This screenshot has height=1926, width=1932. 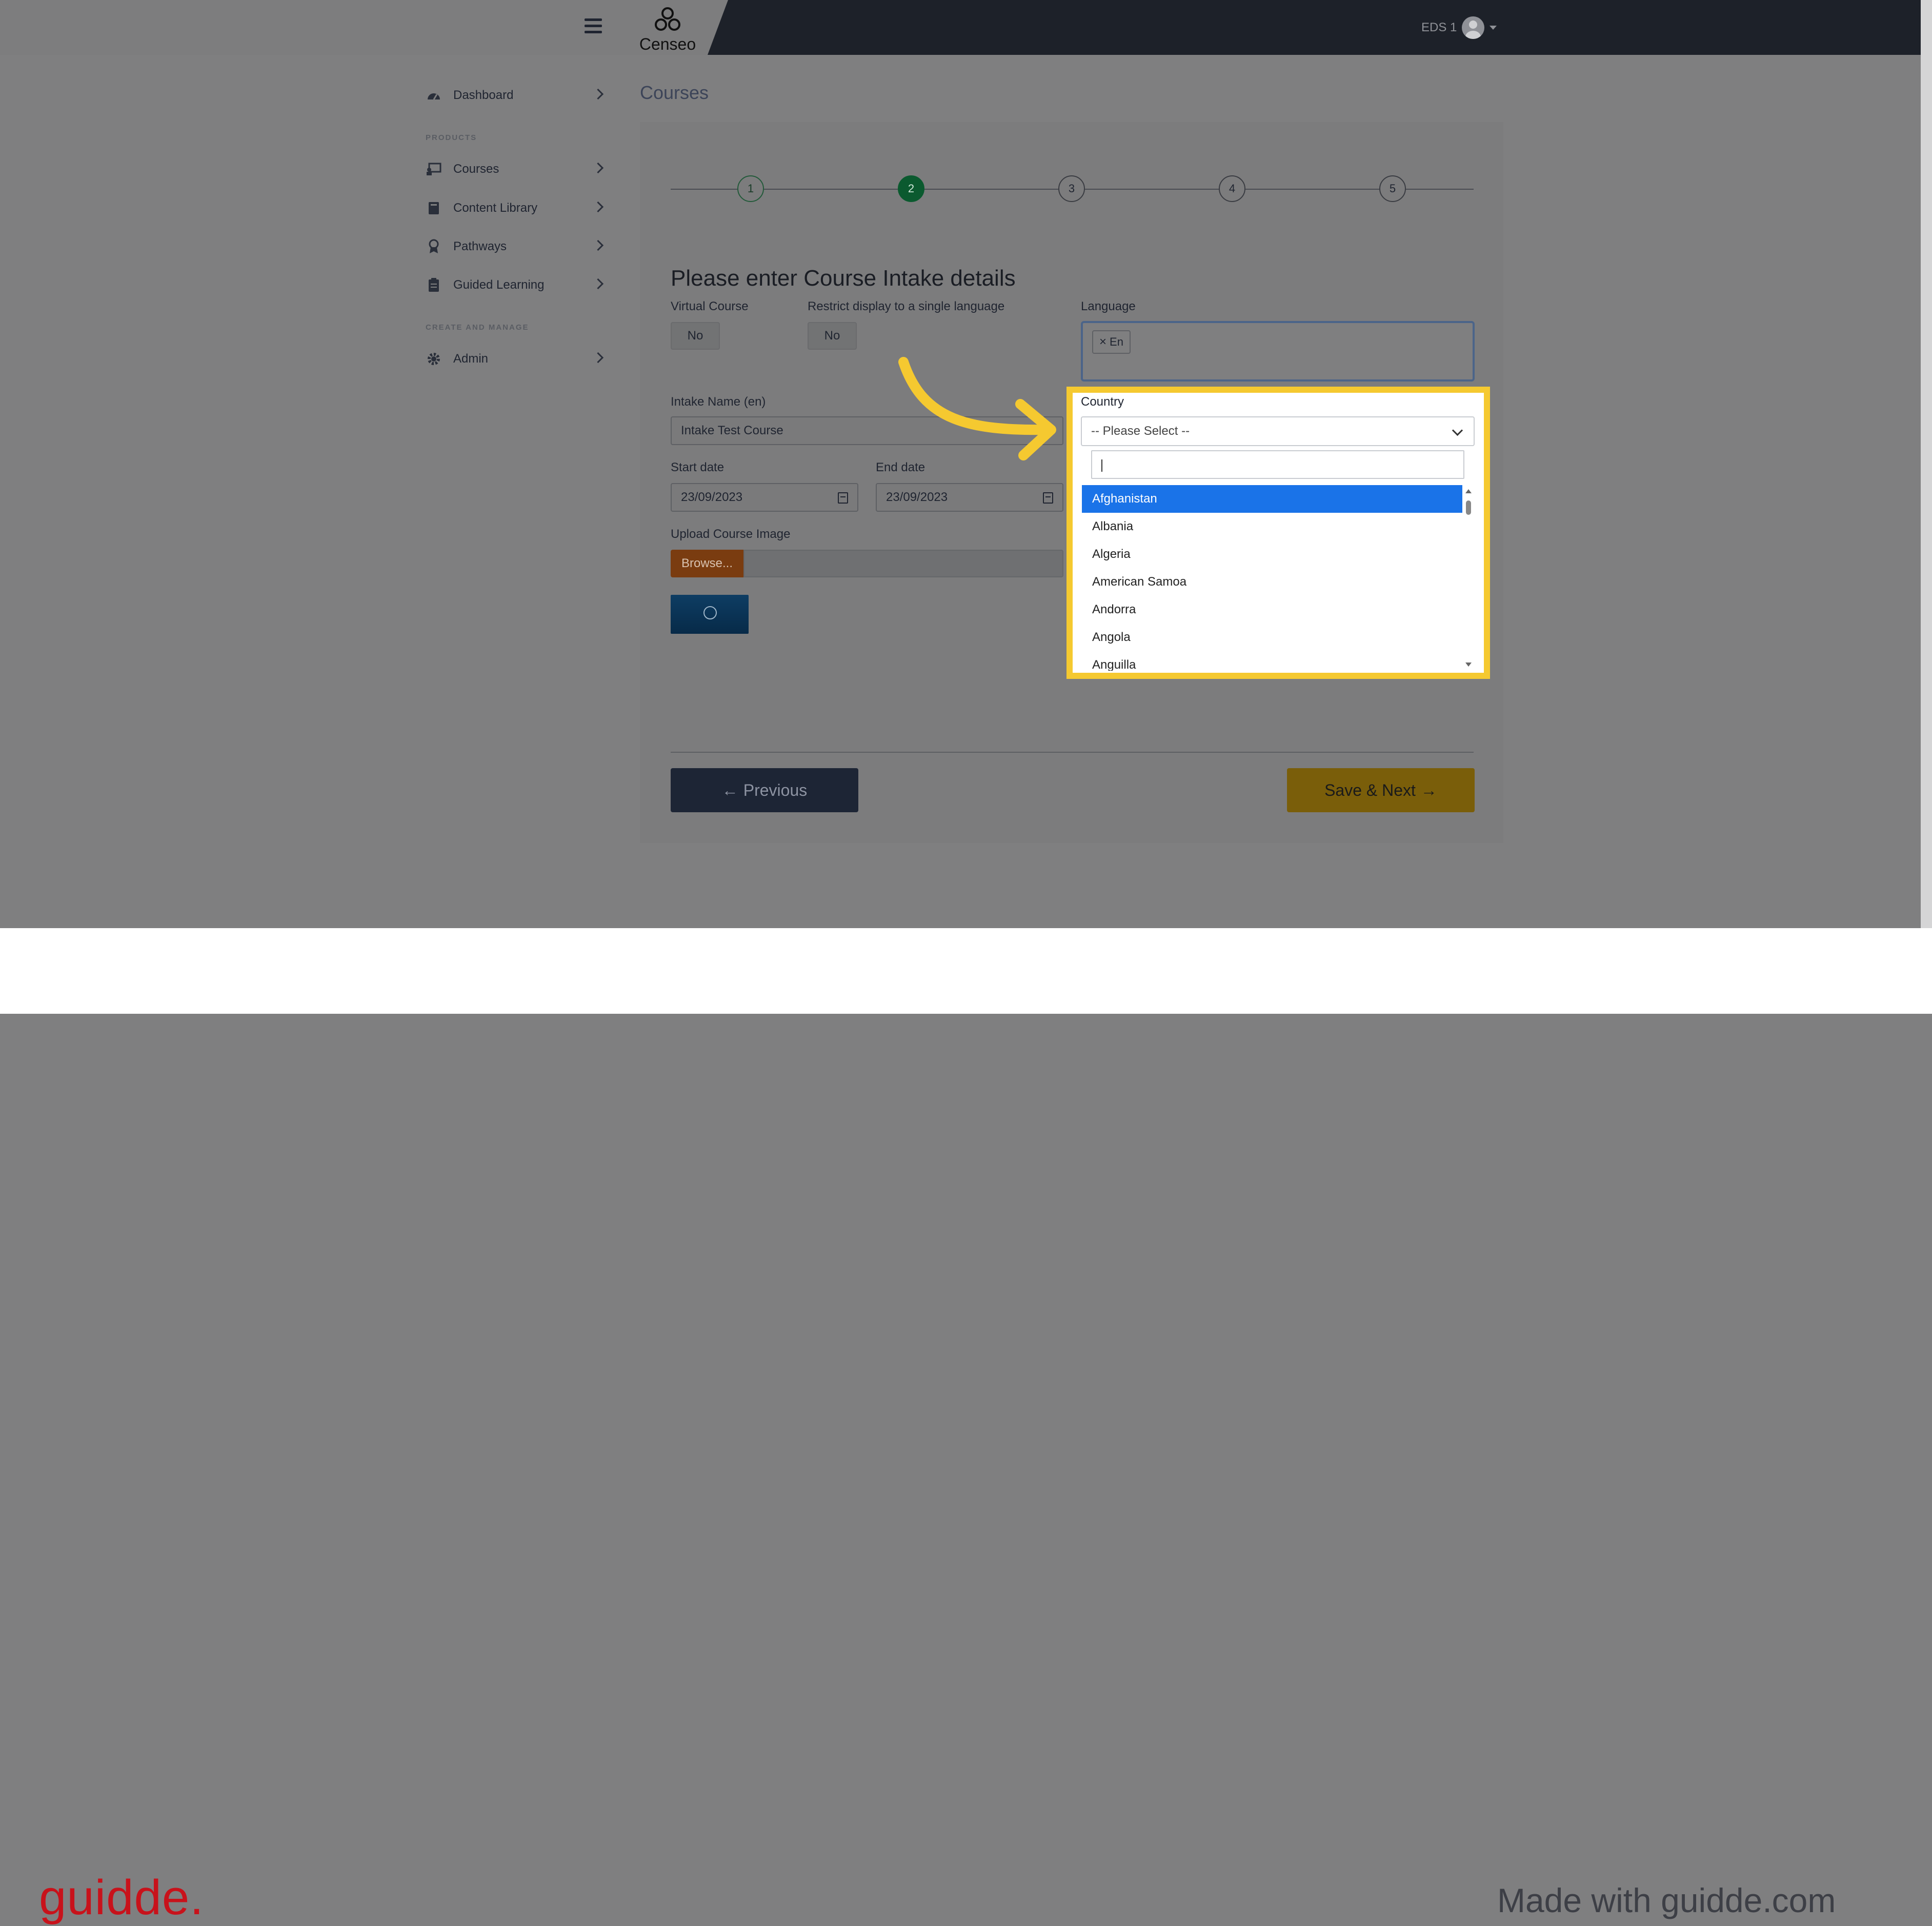 What do you see at coordinates (917, 497) in the screenshot?
I see `end-date-value: 23/09/2023` at bounding box center [917, 497].